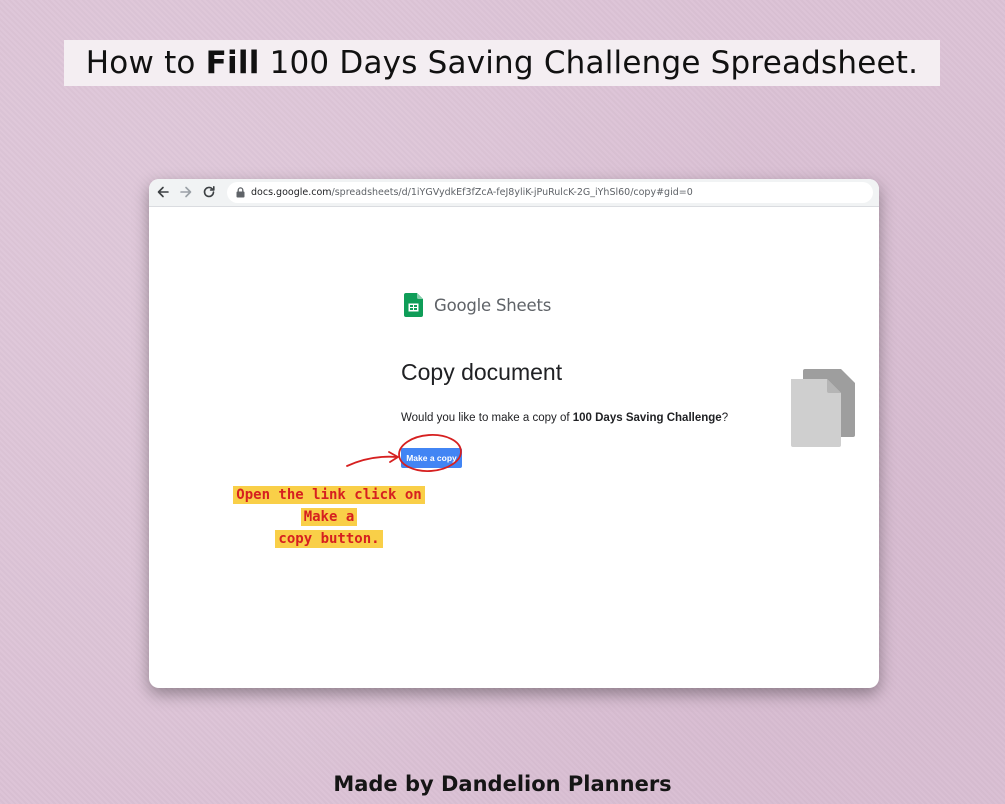 Image resolution: width=1005 pixels, height=804 pixels. Describe the element at coordinates (372, 459) in the screenshot. I see `annotation-arrow-icon` at that location.